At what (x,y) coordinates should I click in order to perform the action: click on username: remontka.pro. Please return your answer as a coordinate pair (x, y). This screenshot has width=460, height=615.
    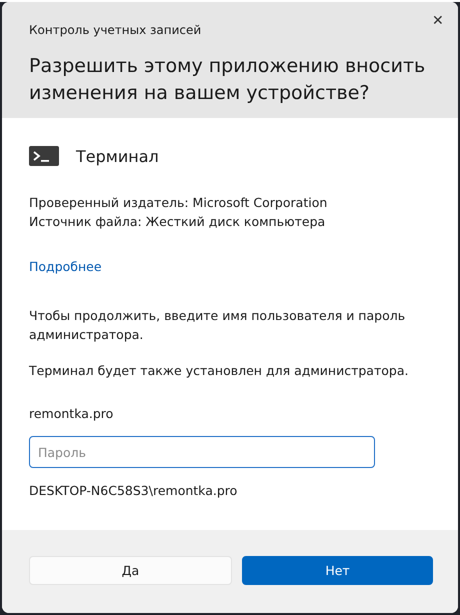
    Looking at the image, I should click on (71, 414).